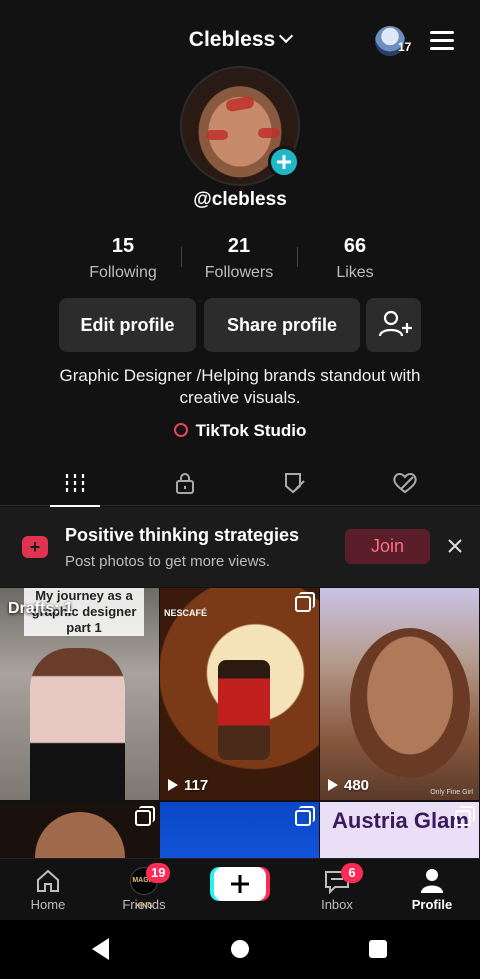  What do you see at coordinates (286, 36) in the screenshot?
I see `chevron-down-icon` at bounding box center [286, 36].